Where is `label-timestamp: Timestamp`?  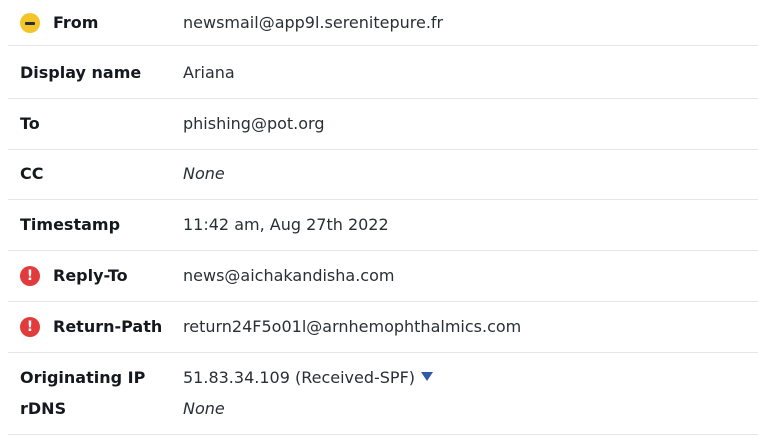
label-timestamp: Timestamp is located at coordinates (70, 224).